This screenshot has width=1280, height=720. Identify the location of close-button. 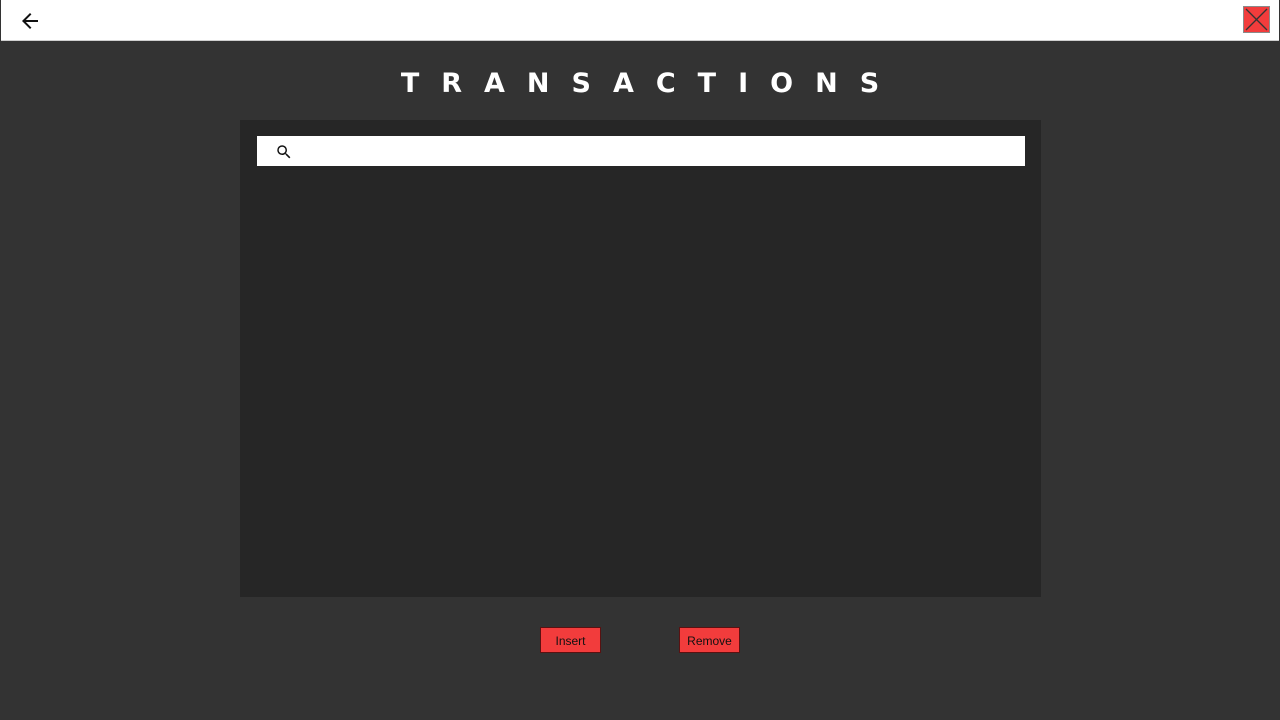
(1256, 19).